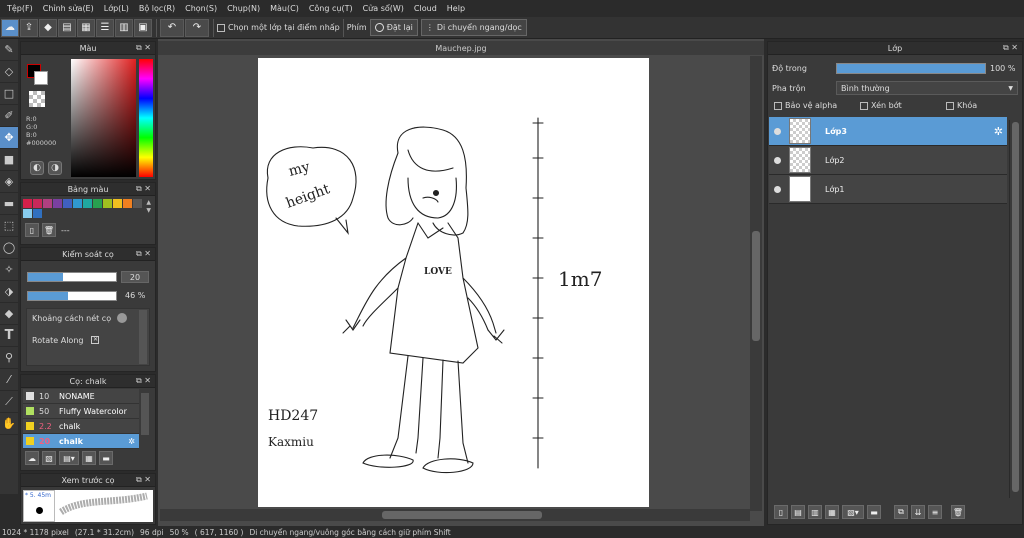 The width and height of the screenshot is (1024, 538). I want to click on lock-checkbox, so click(950, 105).